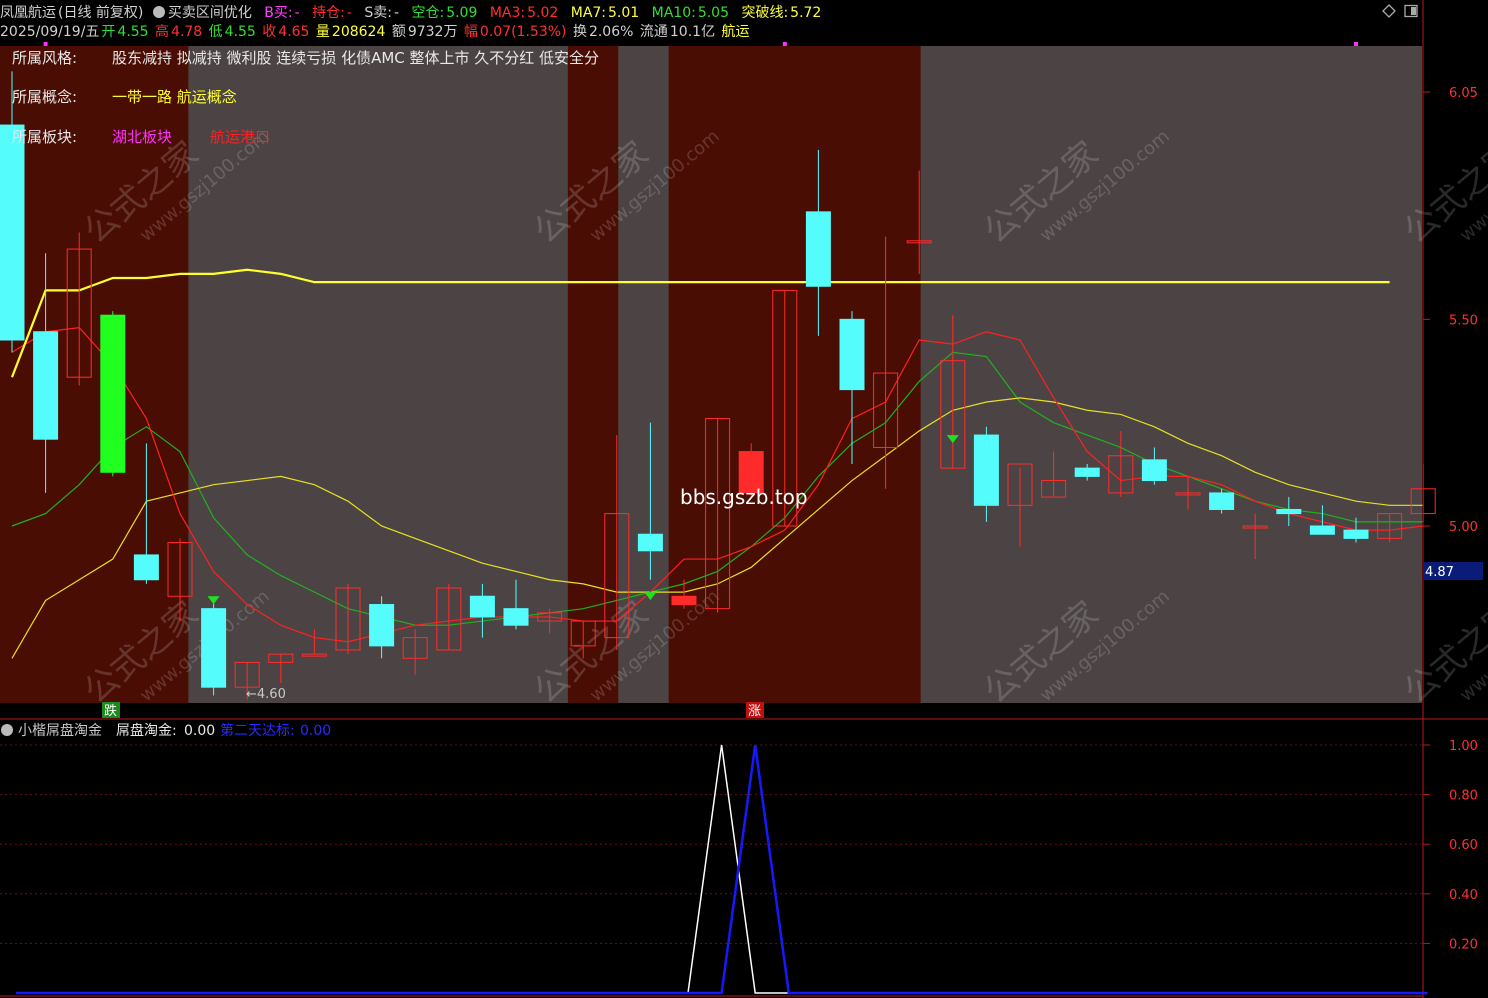  I want to click on sub-tick-label-3: 0.40, so click(1463, 895).